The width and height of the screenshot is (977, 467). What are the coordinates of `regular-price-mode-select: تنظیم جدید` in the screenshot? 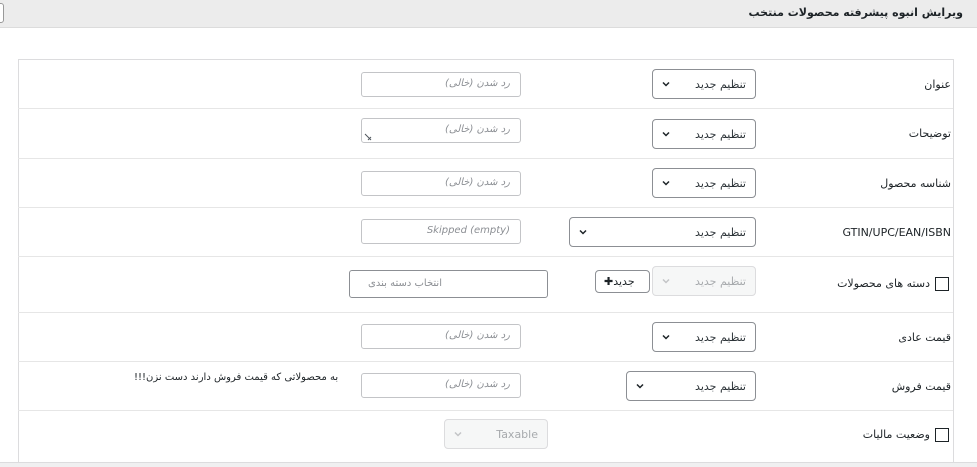 It's located at (704, 337).